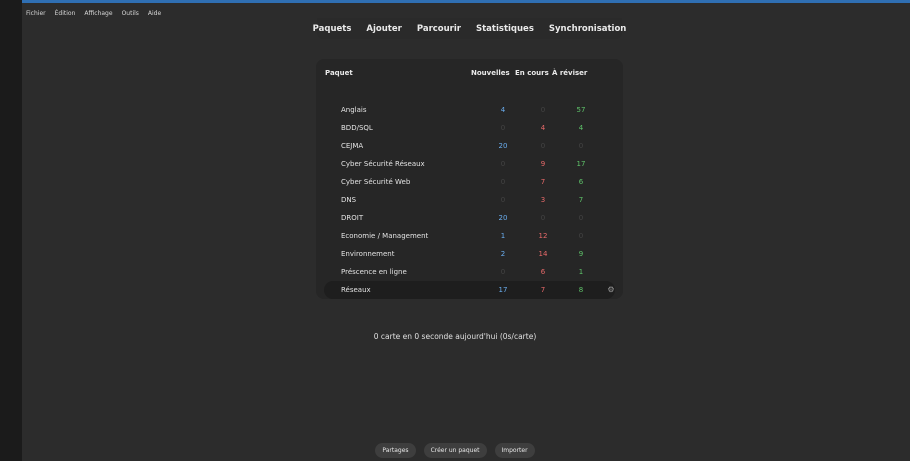  I want to click on deck-name: DROIT, so click(352, 218).